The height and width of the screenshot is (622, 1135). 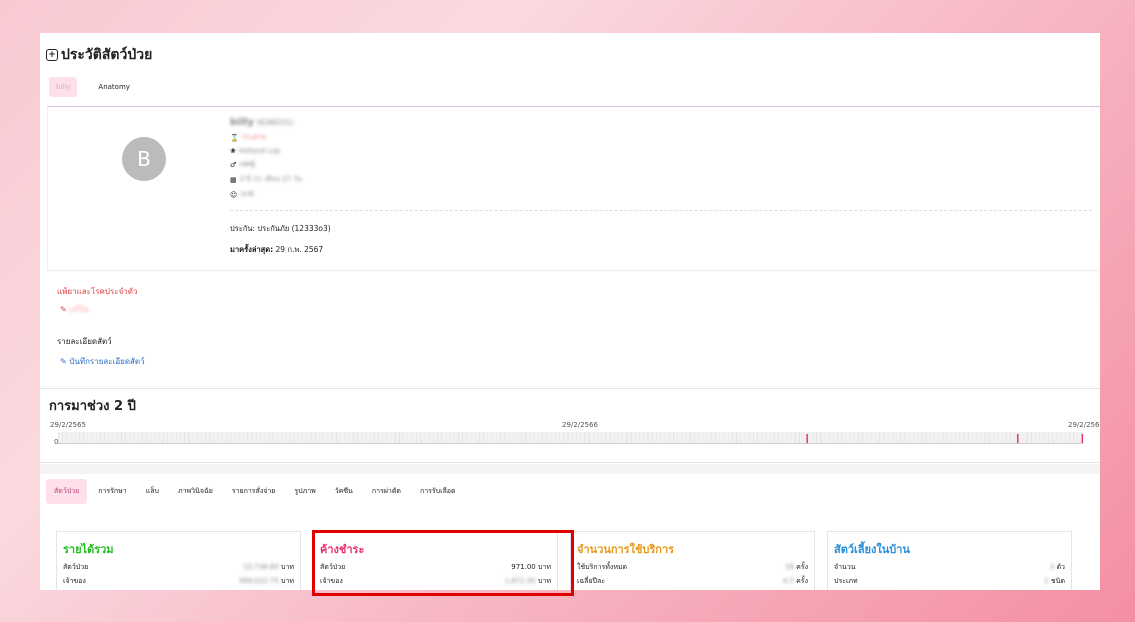 What do you see at coordinates (1060, 567) in the screenshot?
I see `card-row-unit: ตัว` at bounding box center [1060, 567].